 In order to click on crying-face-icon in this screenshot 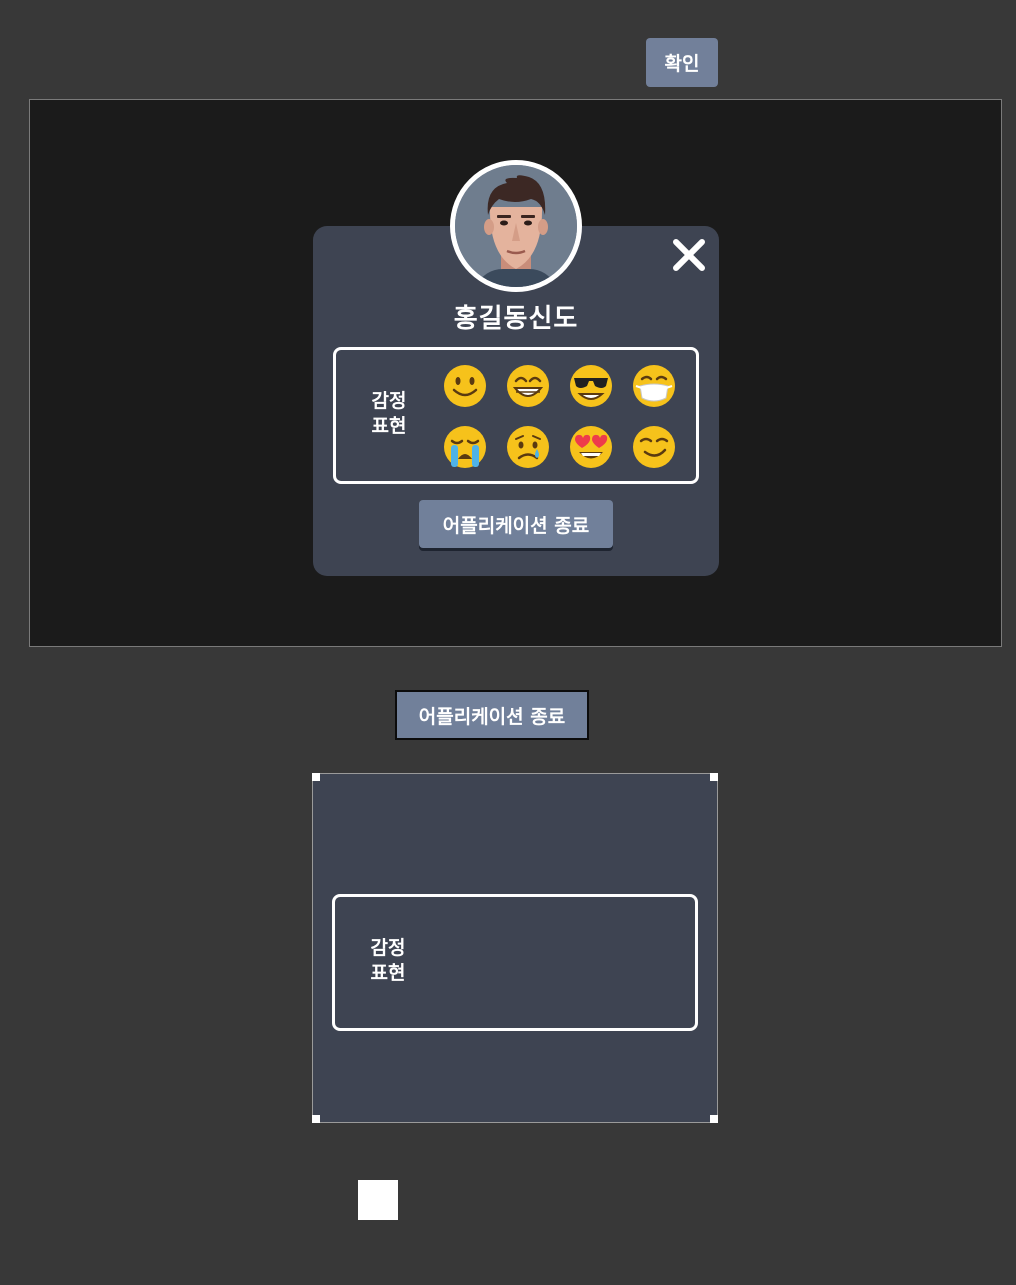, I will do `click(465, 447)`.